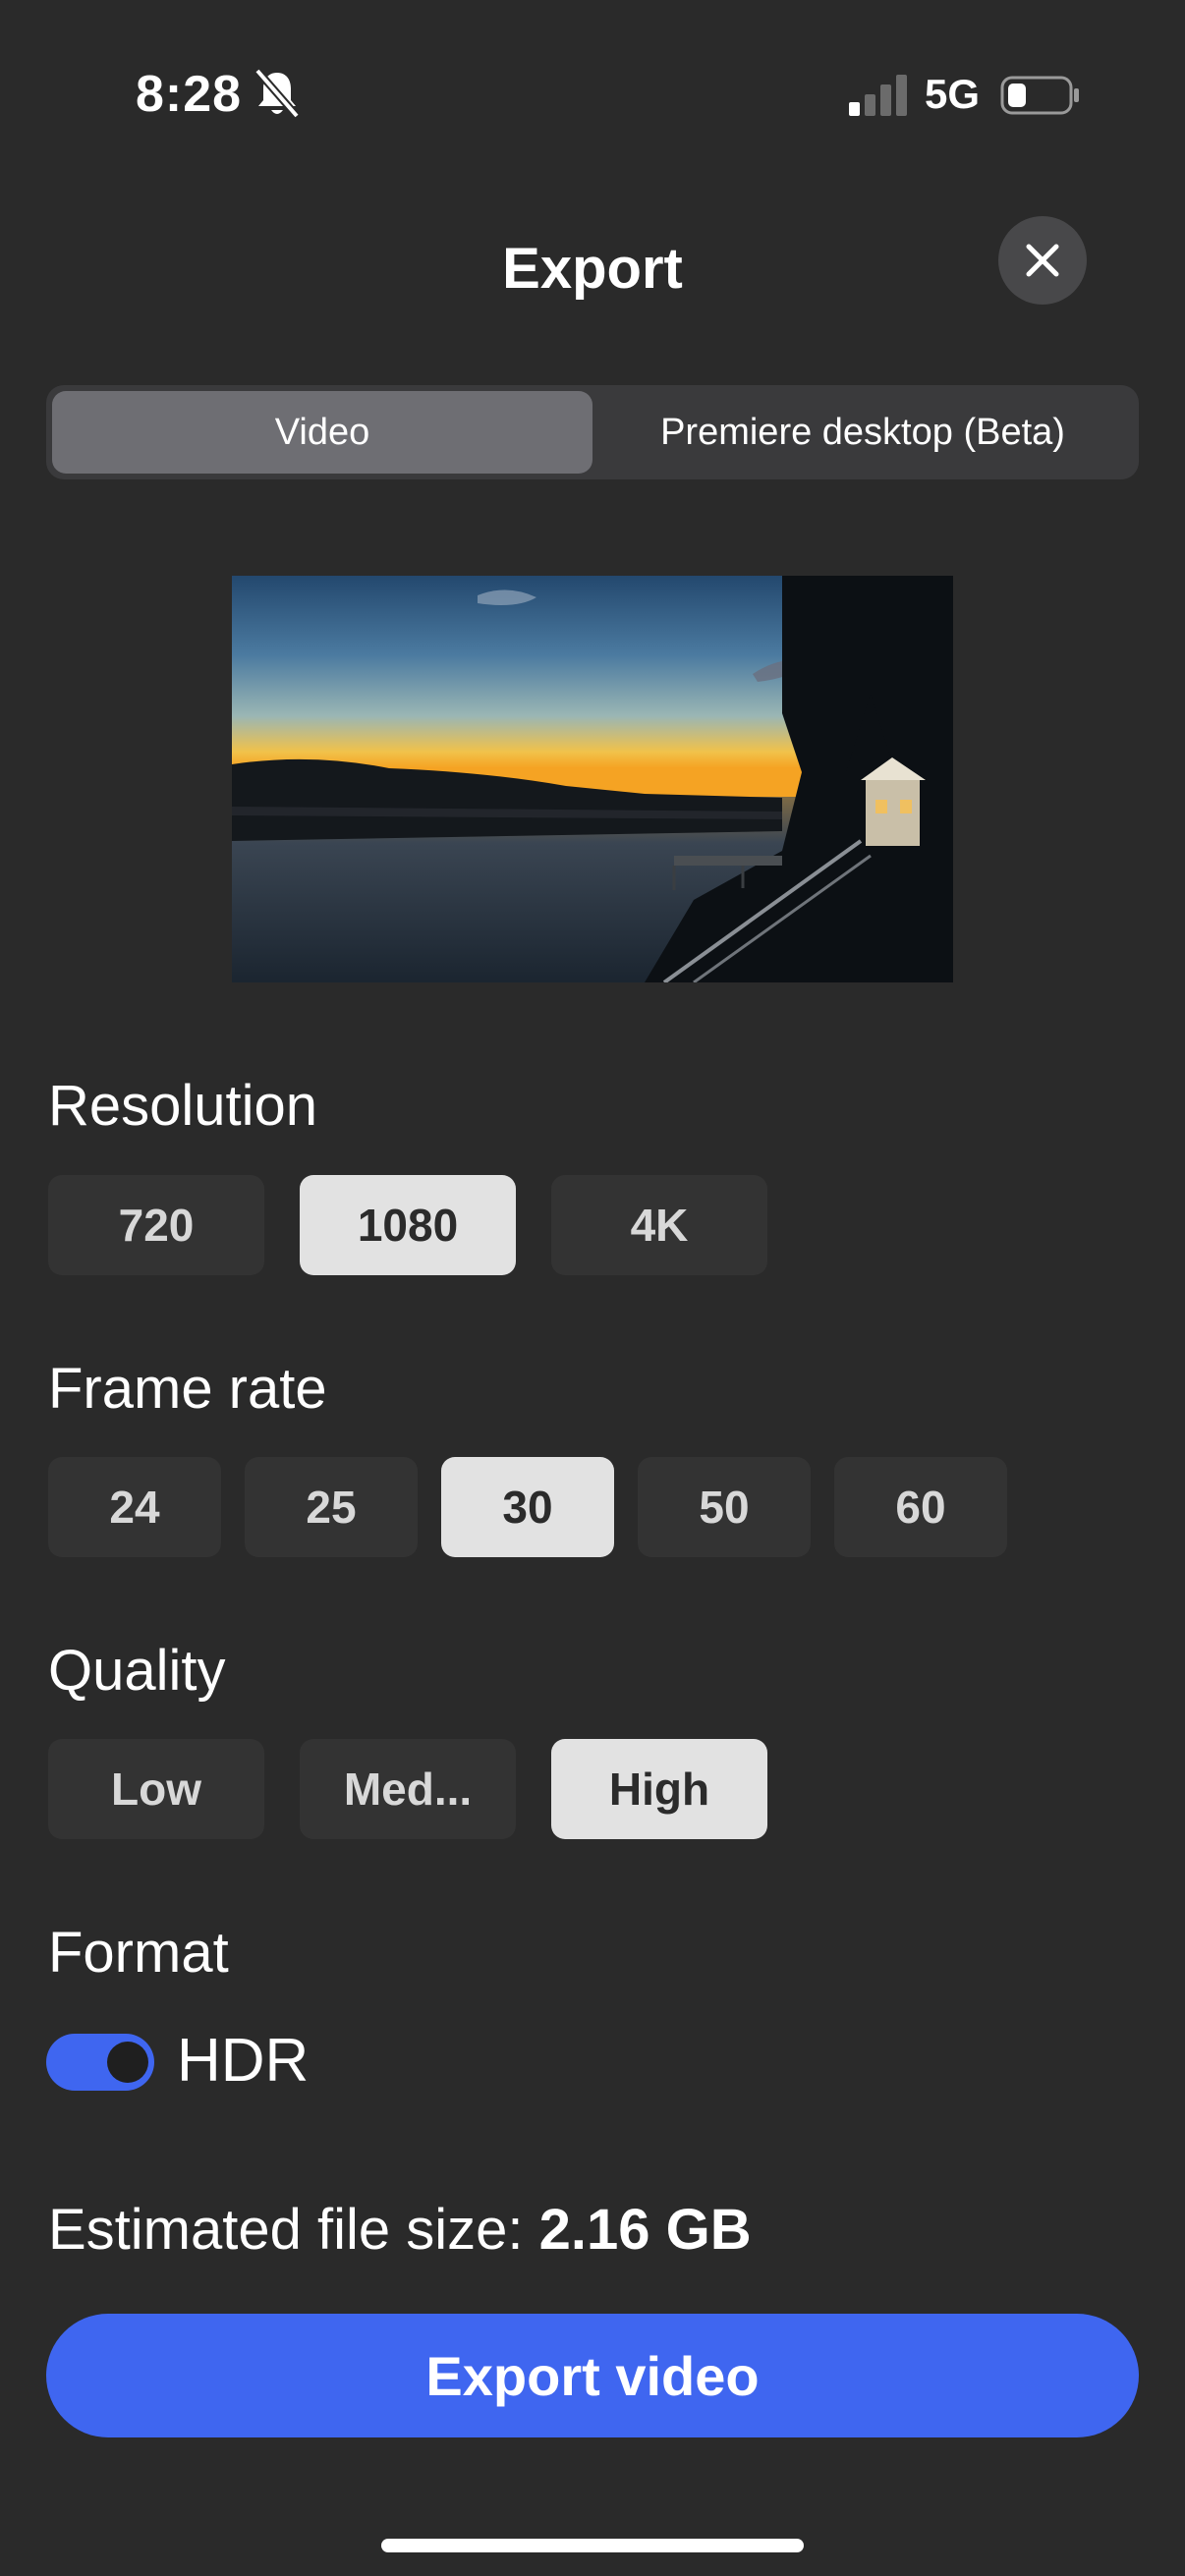 Image resolution: width=1185 pixels, height=2576 pixels. I want to click on estimated-file-size: Estimated file size: 2.16 GB, so click(400, 2230).